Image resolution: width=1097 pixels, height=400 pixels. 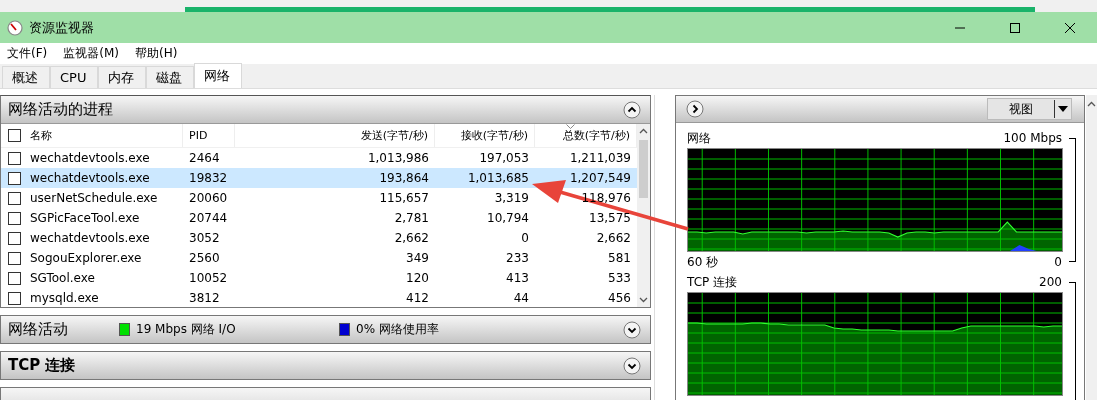 What do you see at coordinates (204, 158) in the screenshot?
I see `table-cell: 2464` at bounding box center [204, 158].